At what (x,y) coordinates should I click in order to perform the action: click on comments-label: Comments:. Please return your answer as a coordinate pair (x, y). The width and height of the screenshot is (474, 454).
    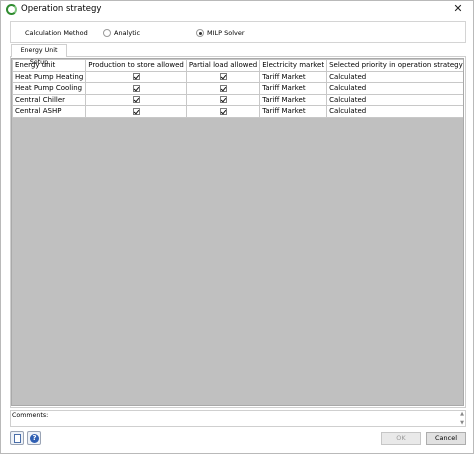
    Looking at the image, I should click on (30, 415).